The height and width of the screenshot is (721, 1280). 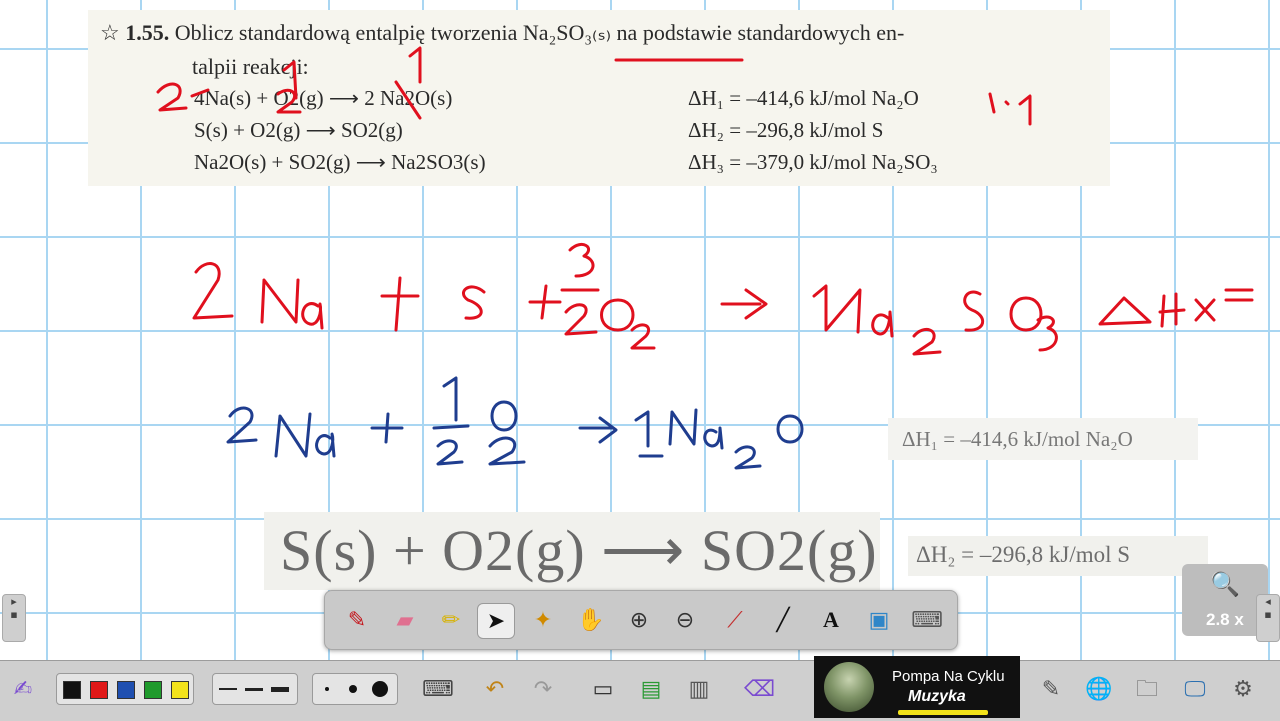 I want to click on line1-O2, so click(x=1026, y=314).